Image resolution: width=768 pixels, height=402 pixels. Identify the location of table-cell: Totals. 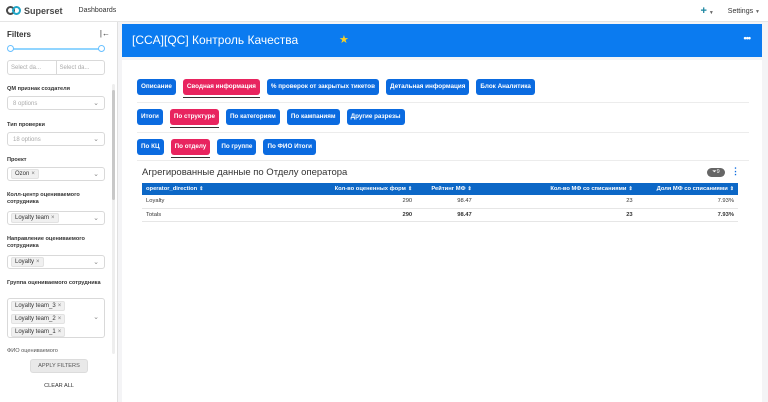
(225, 215).